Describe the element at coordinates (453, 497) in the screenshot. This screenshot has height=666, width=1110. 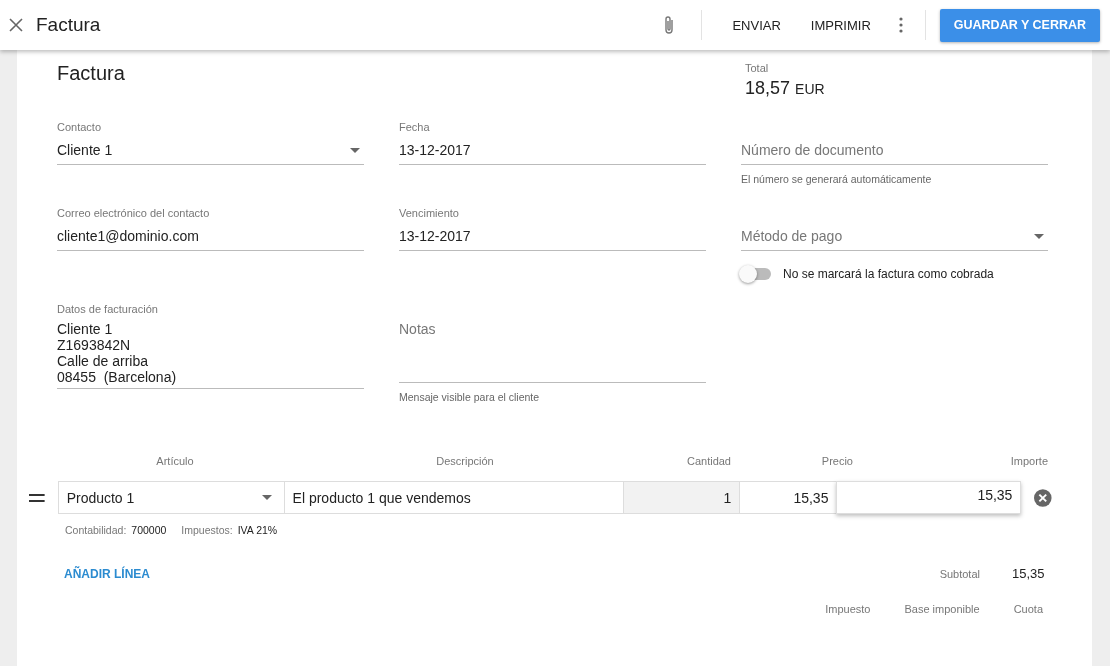
I see `description-field: El producto 1 que vendemos` at that location.